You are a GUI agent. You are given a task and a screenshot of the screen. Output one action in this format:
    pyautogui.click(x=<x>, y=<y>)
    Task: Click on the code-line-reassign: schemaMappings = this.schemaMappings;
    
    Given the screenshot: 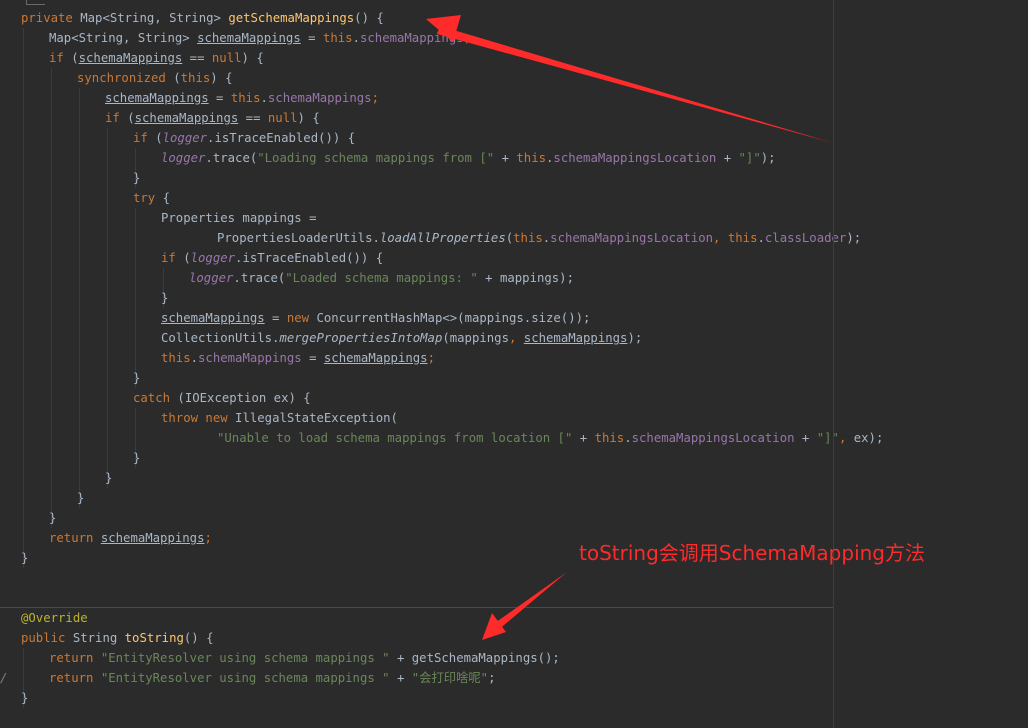 What is the action you would take?
    pyautogui.click(x=242, y=98)
    